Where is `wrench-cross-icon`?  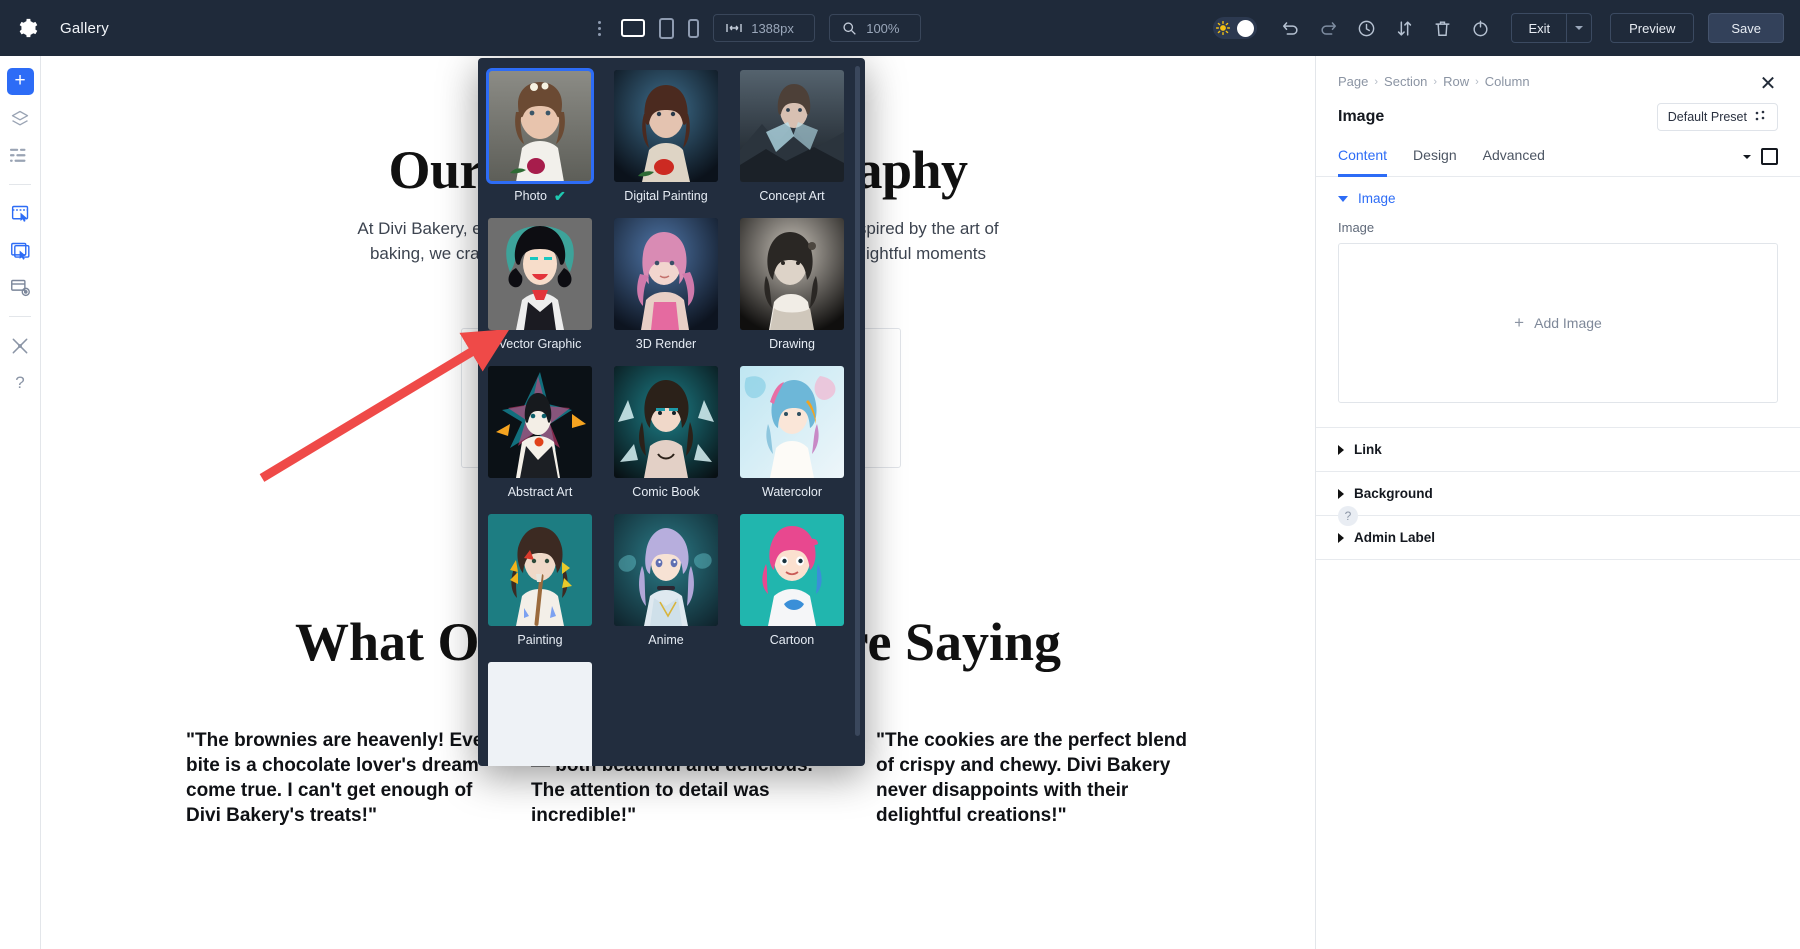 wrench-cross-icon is located at coordinates (20, 345).